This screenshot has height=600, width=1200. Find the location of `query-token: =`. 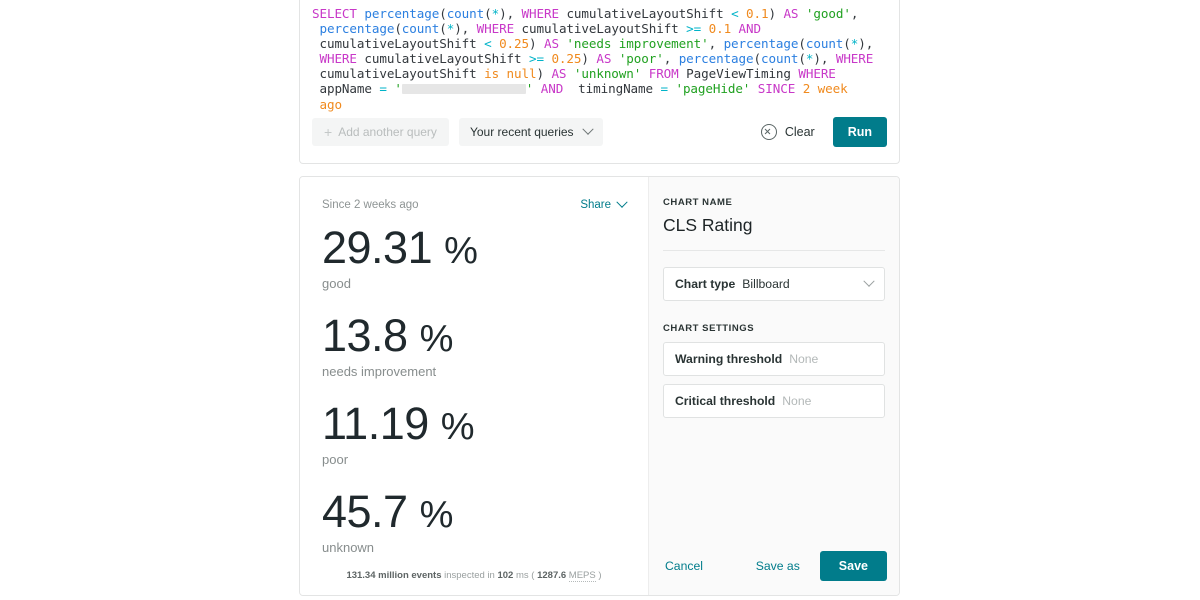

query-token: = is located at coordinates (664, 89).